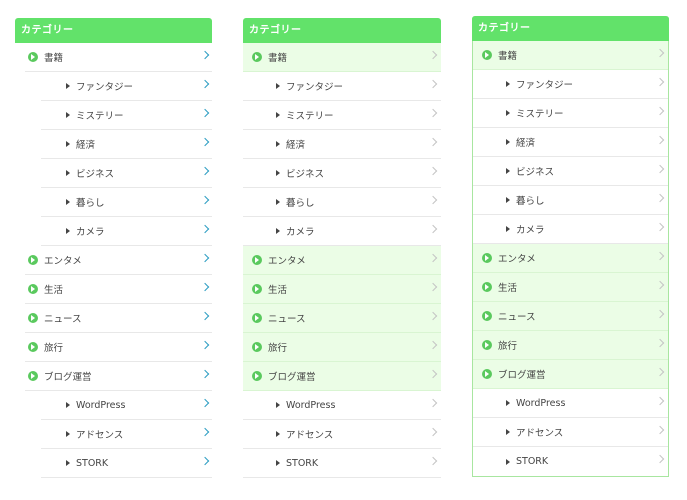 This screenshot has height=500, width=687. I want to click on category-label: ブログ運営, so click(292, 377).